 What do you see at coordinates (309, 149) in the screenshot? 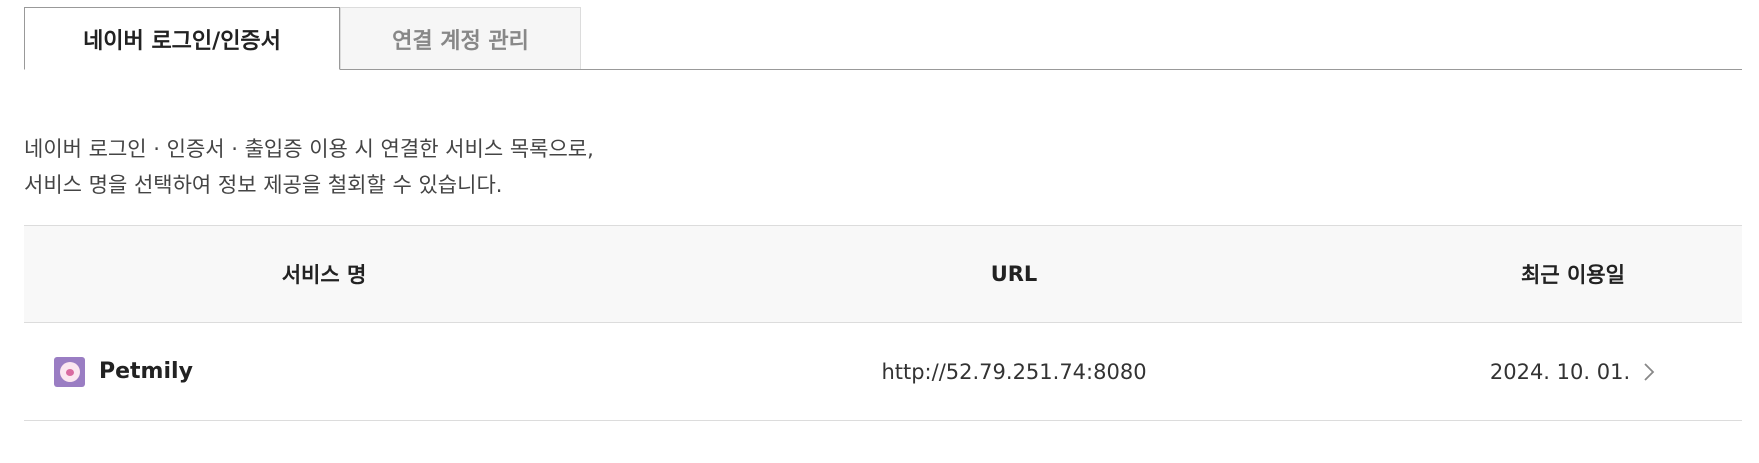
I see `description-line-1: 네이버 로그인 · 인증서 · 출입증 이용 시 연결한 서비스 목록으로,` at bounding box center [309, 149].